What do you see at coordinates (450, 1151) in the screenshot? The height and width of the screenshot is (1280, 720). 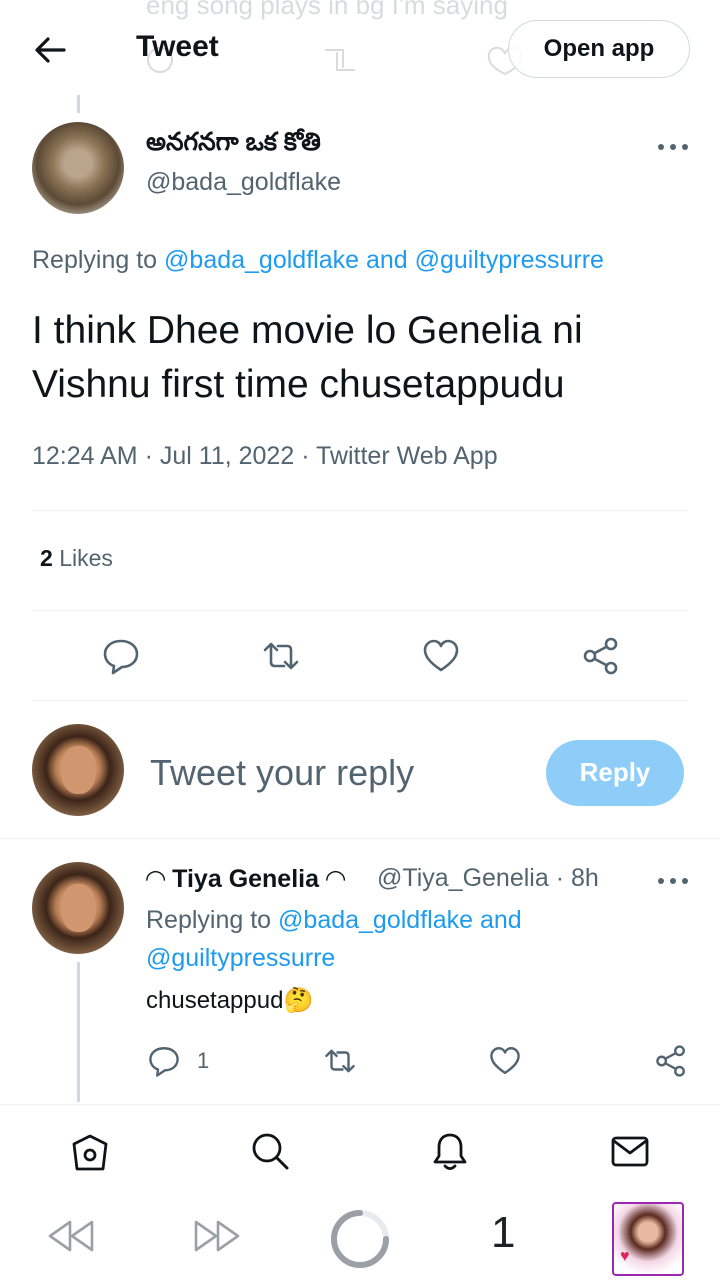 I see `notifications-icon` at bounding box center [450, 1151].